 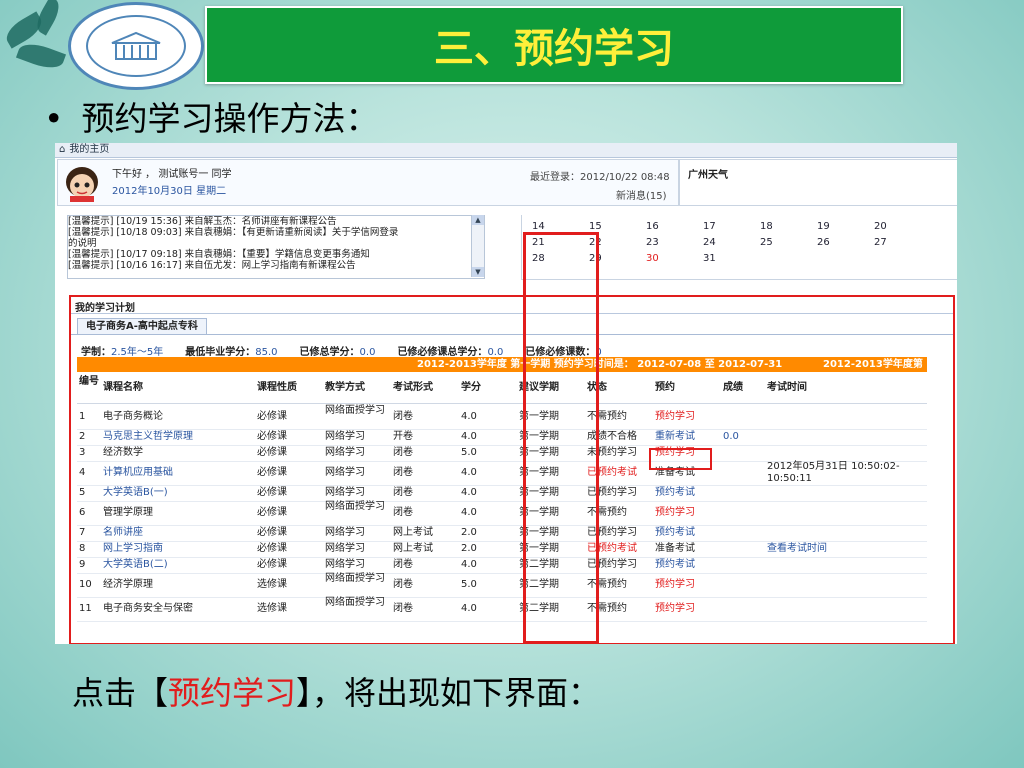 I want to click on book-action-link: 准备考试, so click(x=675, y=548).